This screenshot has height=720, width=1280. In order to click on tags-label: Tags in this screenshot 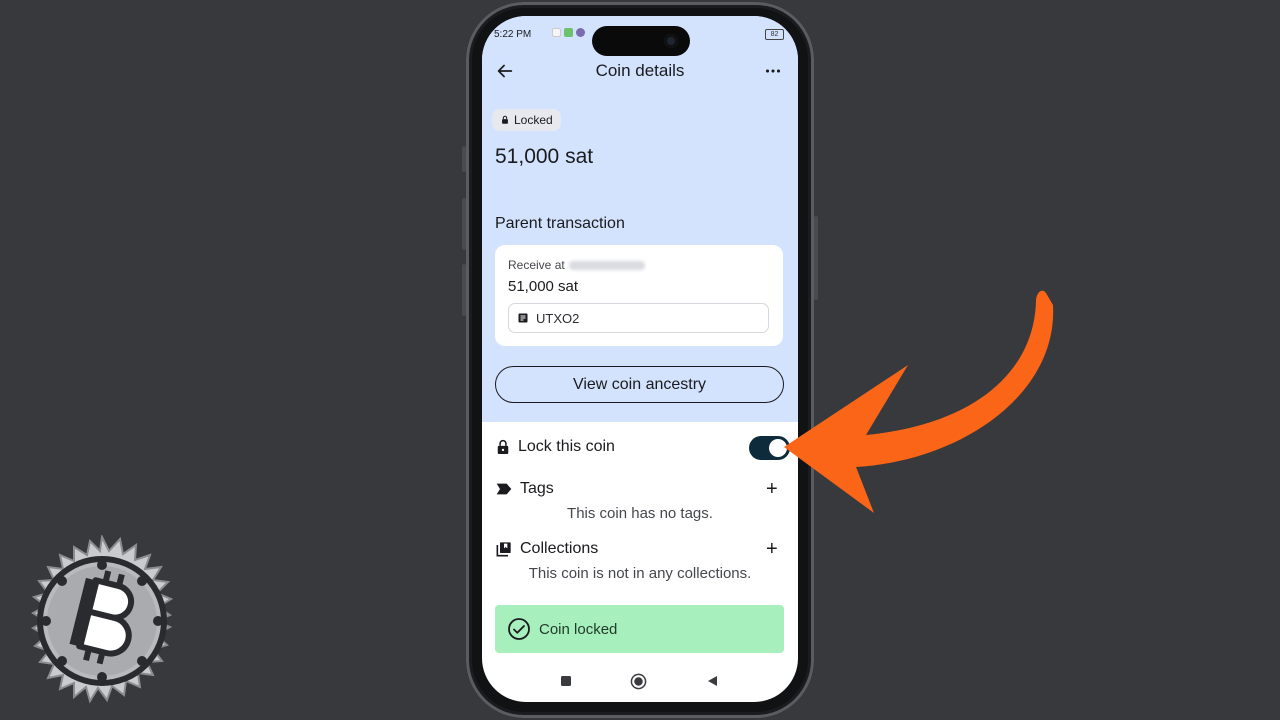, I will do `click(537, 488)`.